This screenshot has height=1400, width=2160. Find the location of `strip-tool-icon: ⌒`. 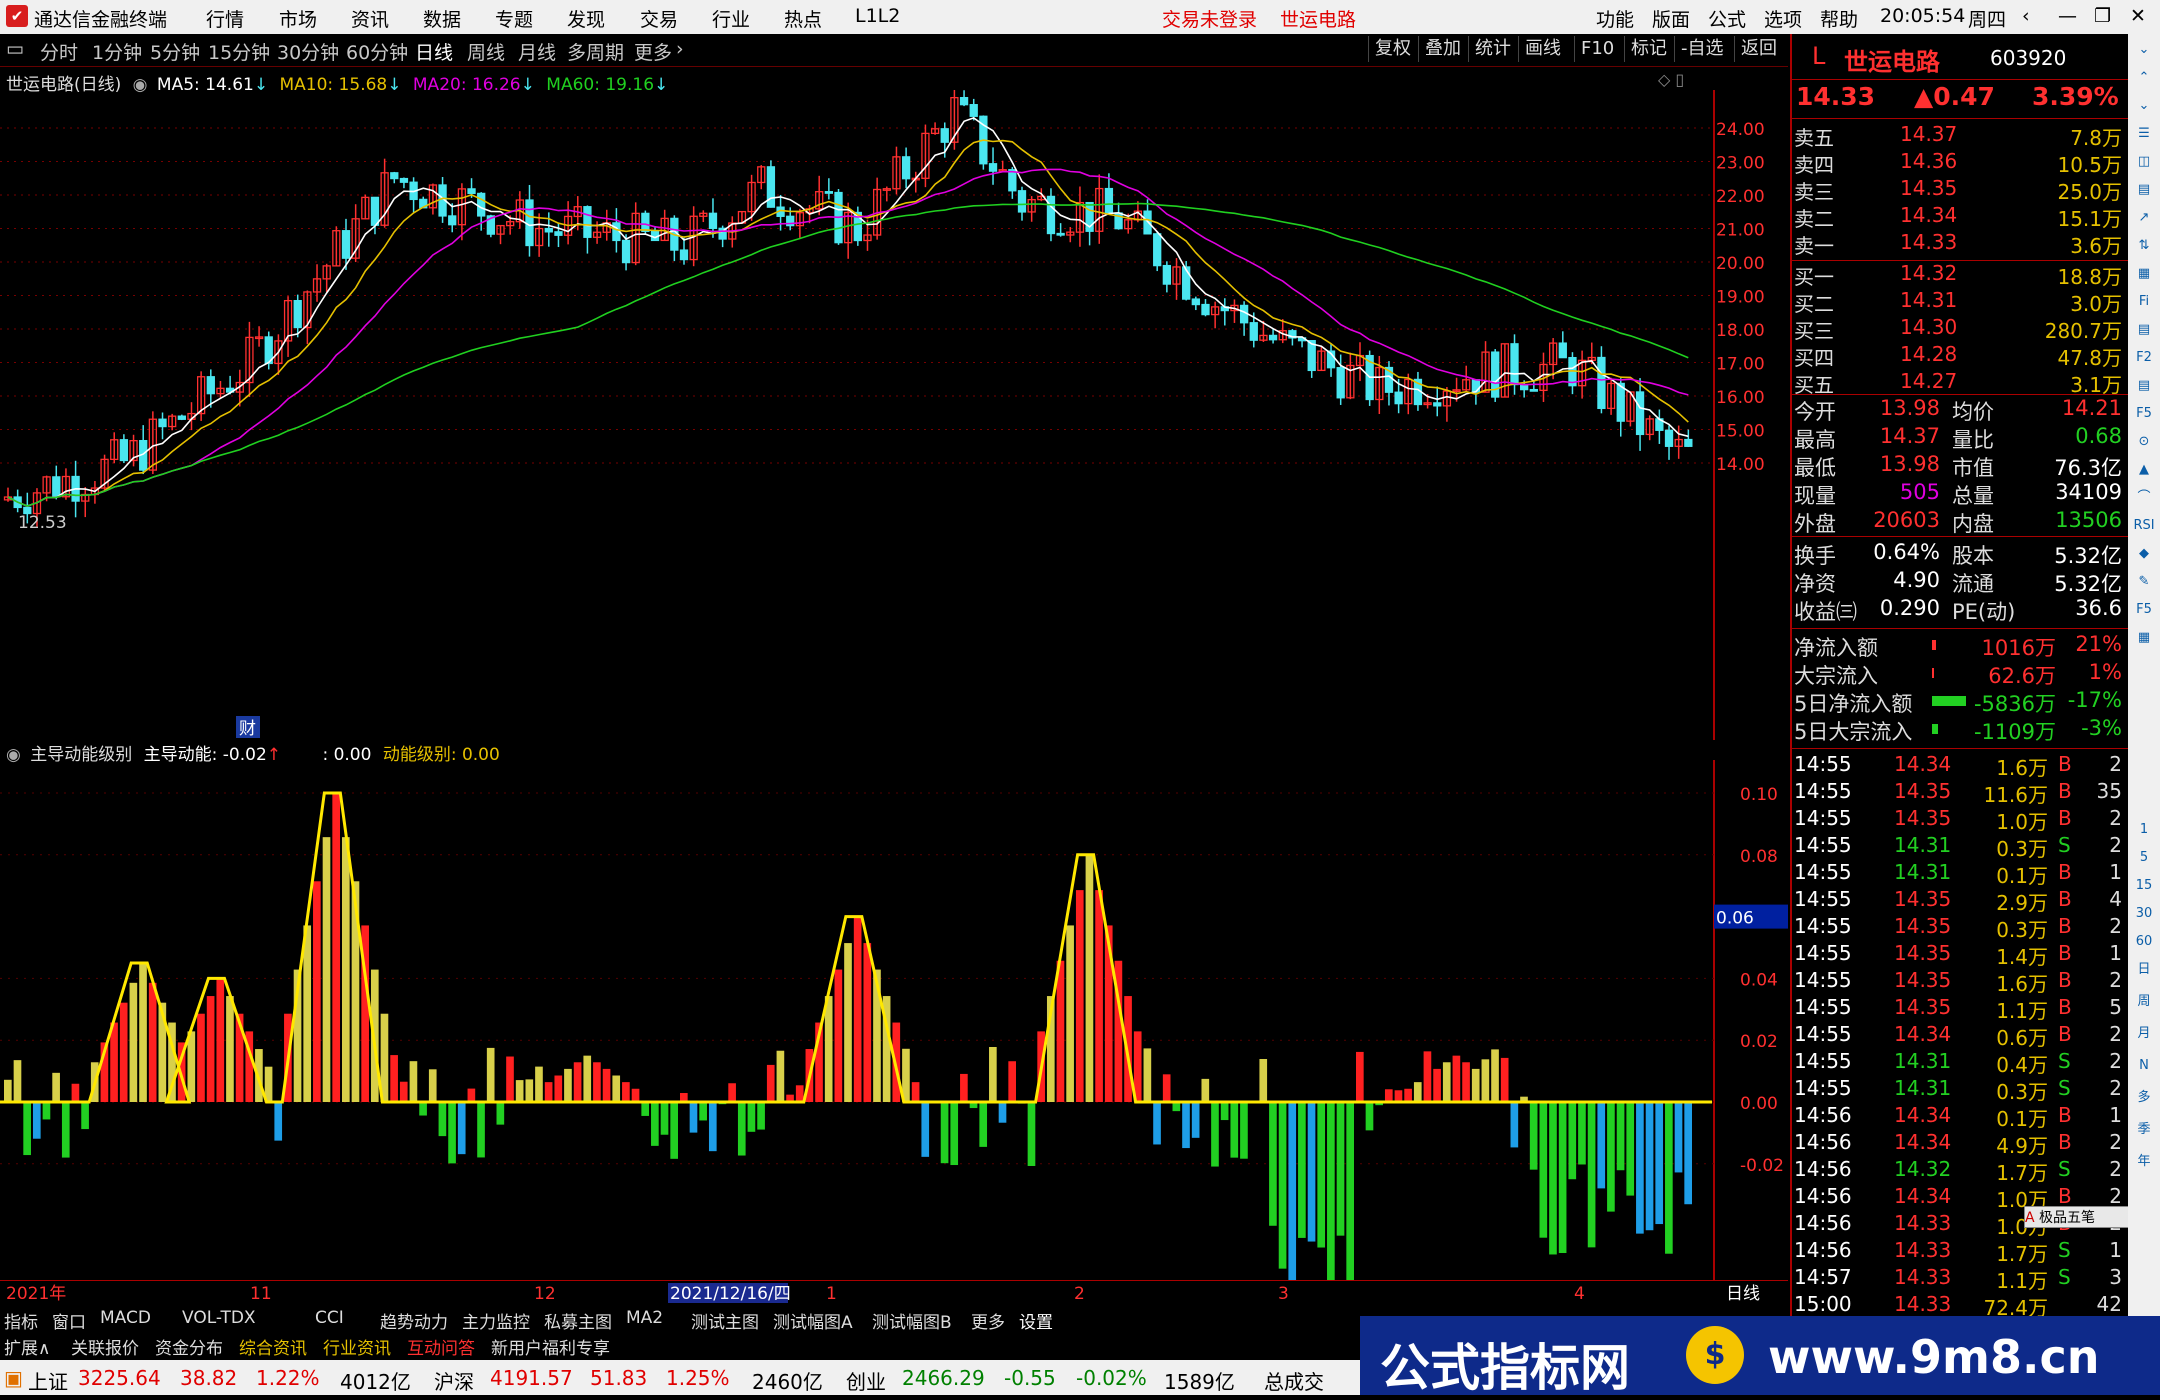

strip-tool-icon: ⌒ is located at coordinates (2144, 498).